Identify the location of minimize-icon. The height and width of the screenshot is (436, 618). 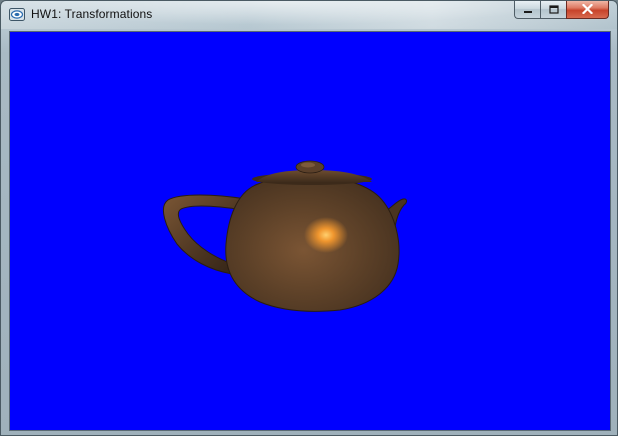
(528, 10).